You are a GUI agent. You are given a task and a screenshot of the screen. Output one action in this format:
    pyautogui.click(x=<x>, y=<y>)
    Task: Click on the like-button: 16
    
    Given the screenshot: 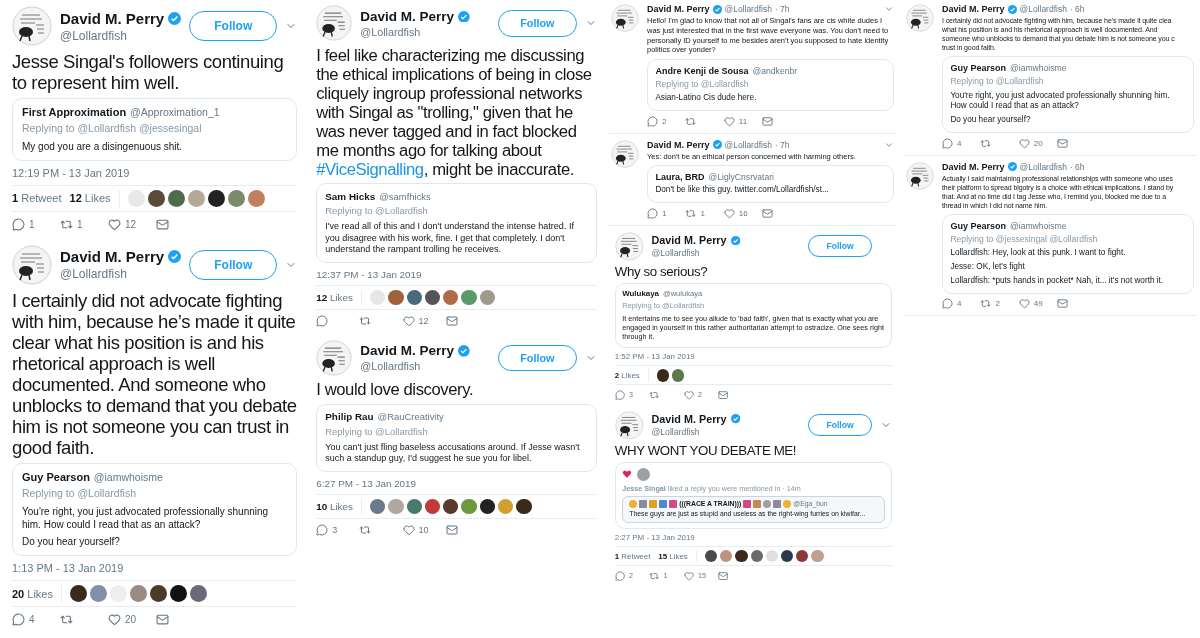 What is the action you would take?
    pyautogui.click(x=743, y=213)
    